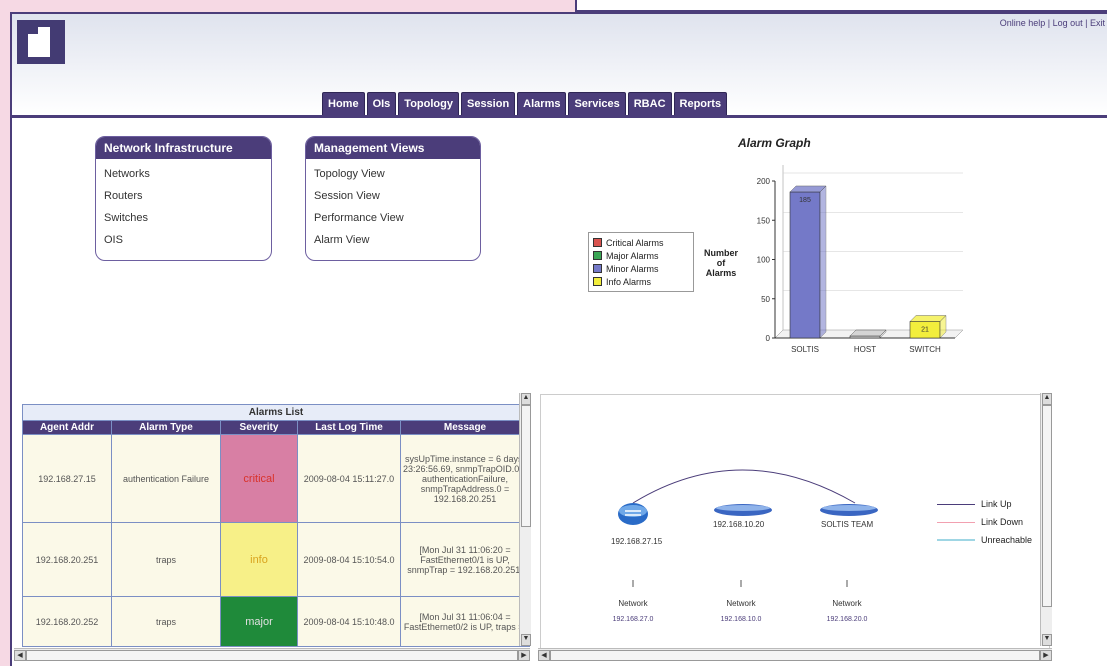 This screenshot has width=1107, height=666. What do you see at coordinates (741, 611) in the screenshot?
I see `network-node: Network 192.168.10.0` at bounding box center [741, 611].